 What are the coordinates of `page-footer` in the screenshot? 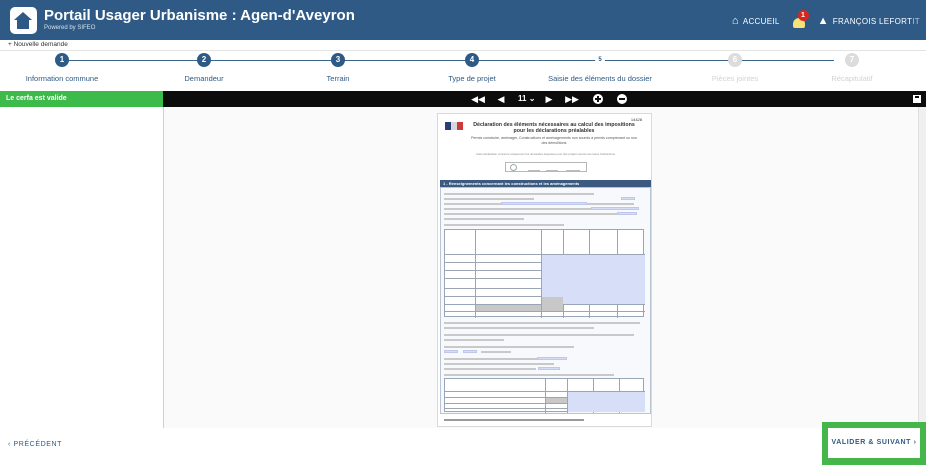 It's located at (514, 420).